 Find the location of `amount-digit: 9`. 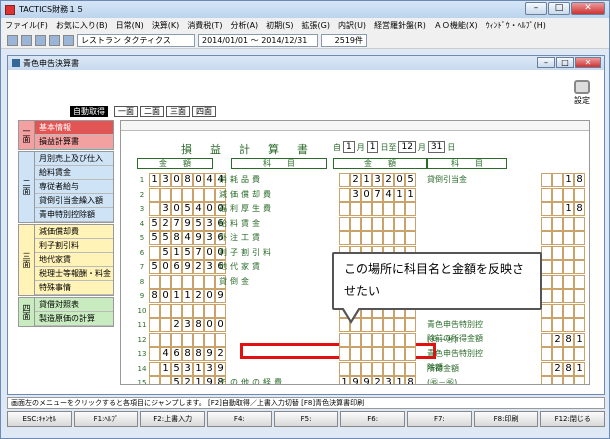

amount-digit: 9 is located at coordinates (198, 238).